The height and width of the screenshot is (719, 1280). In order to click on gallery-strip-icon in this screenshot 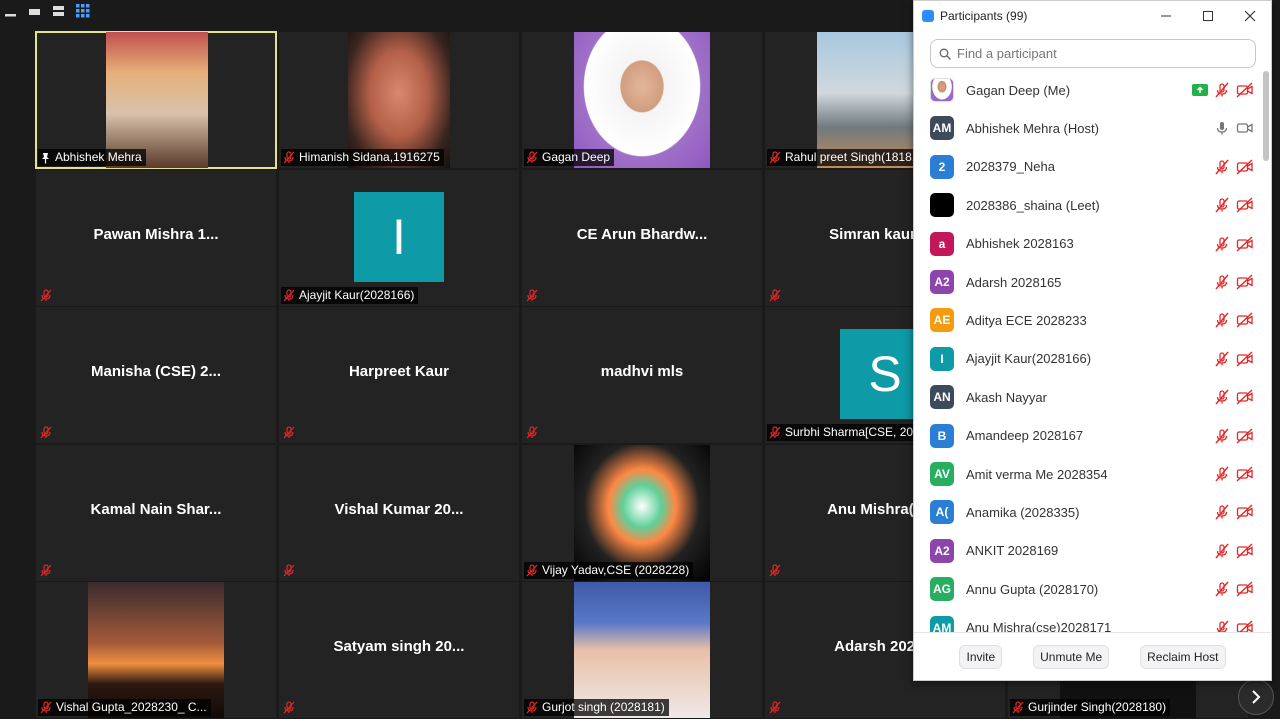, I will do `click(59, 11)`.